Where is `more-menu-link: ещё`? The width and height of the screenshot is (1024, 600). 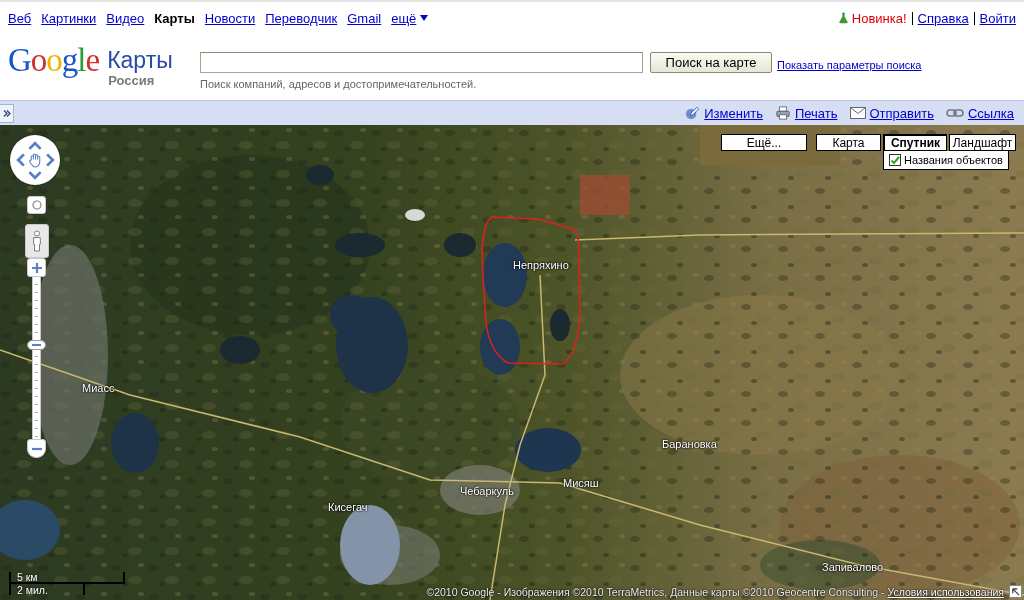
more-menu-link: ещё is located at coordinates (410, 18).